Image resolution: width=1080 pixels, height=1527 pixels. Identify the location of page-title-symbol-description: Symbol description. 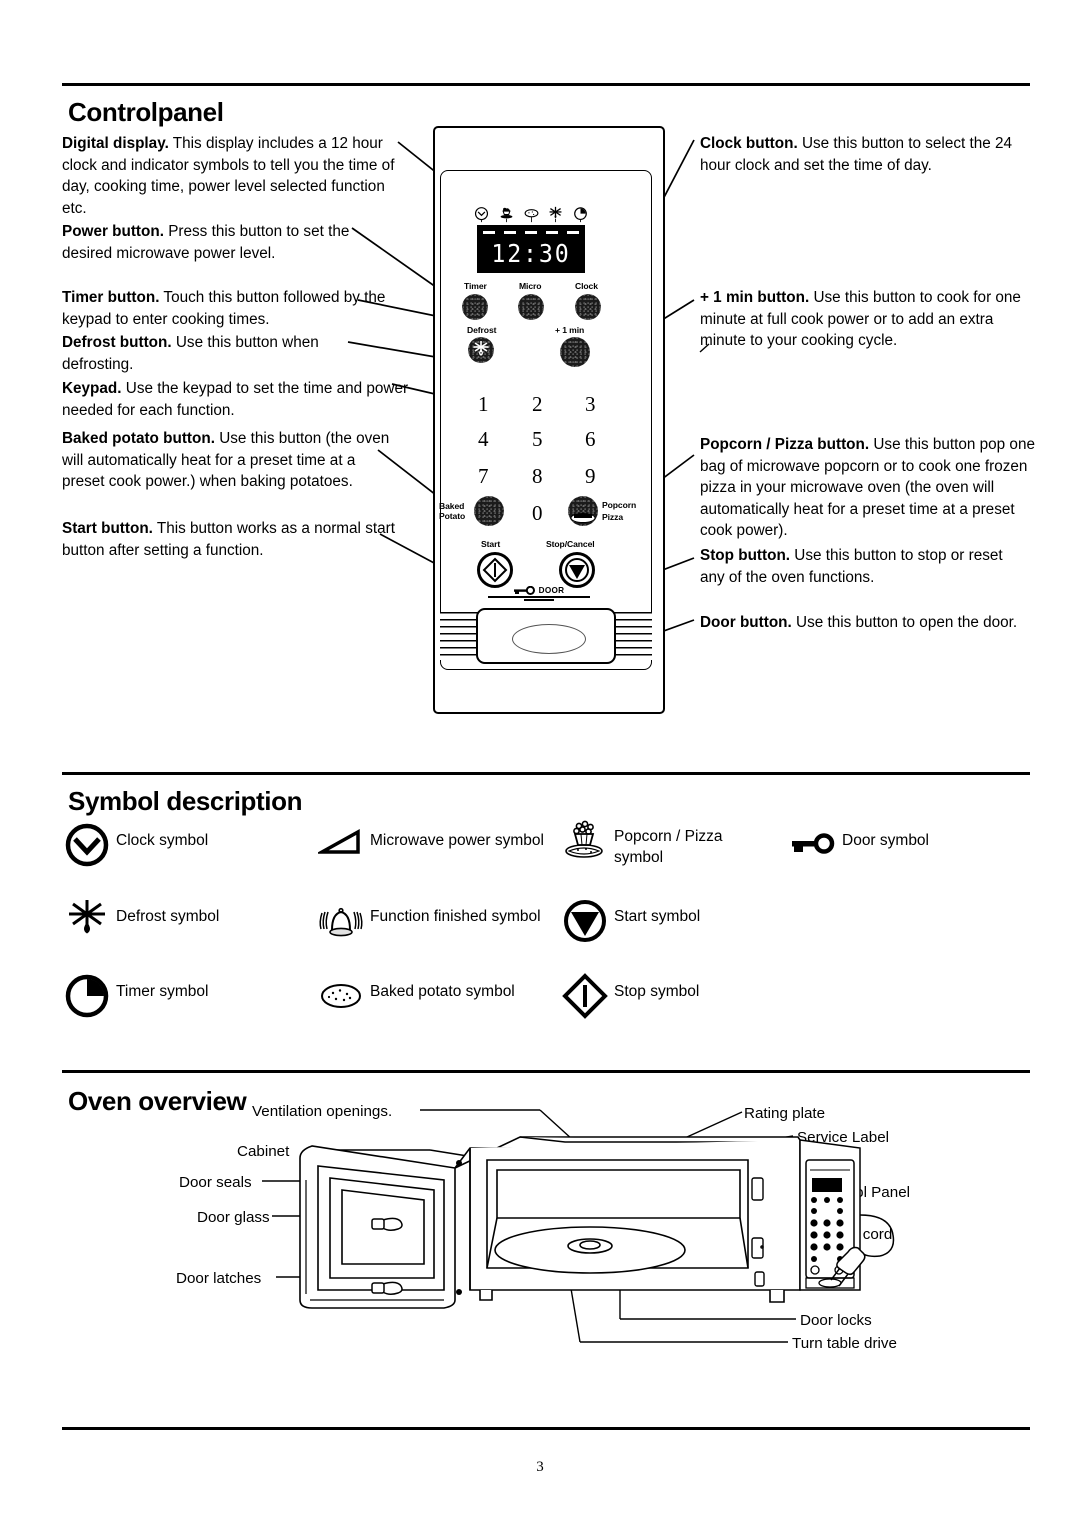
(185, 801).